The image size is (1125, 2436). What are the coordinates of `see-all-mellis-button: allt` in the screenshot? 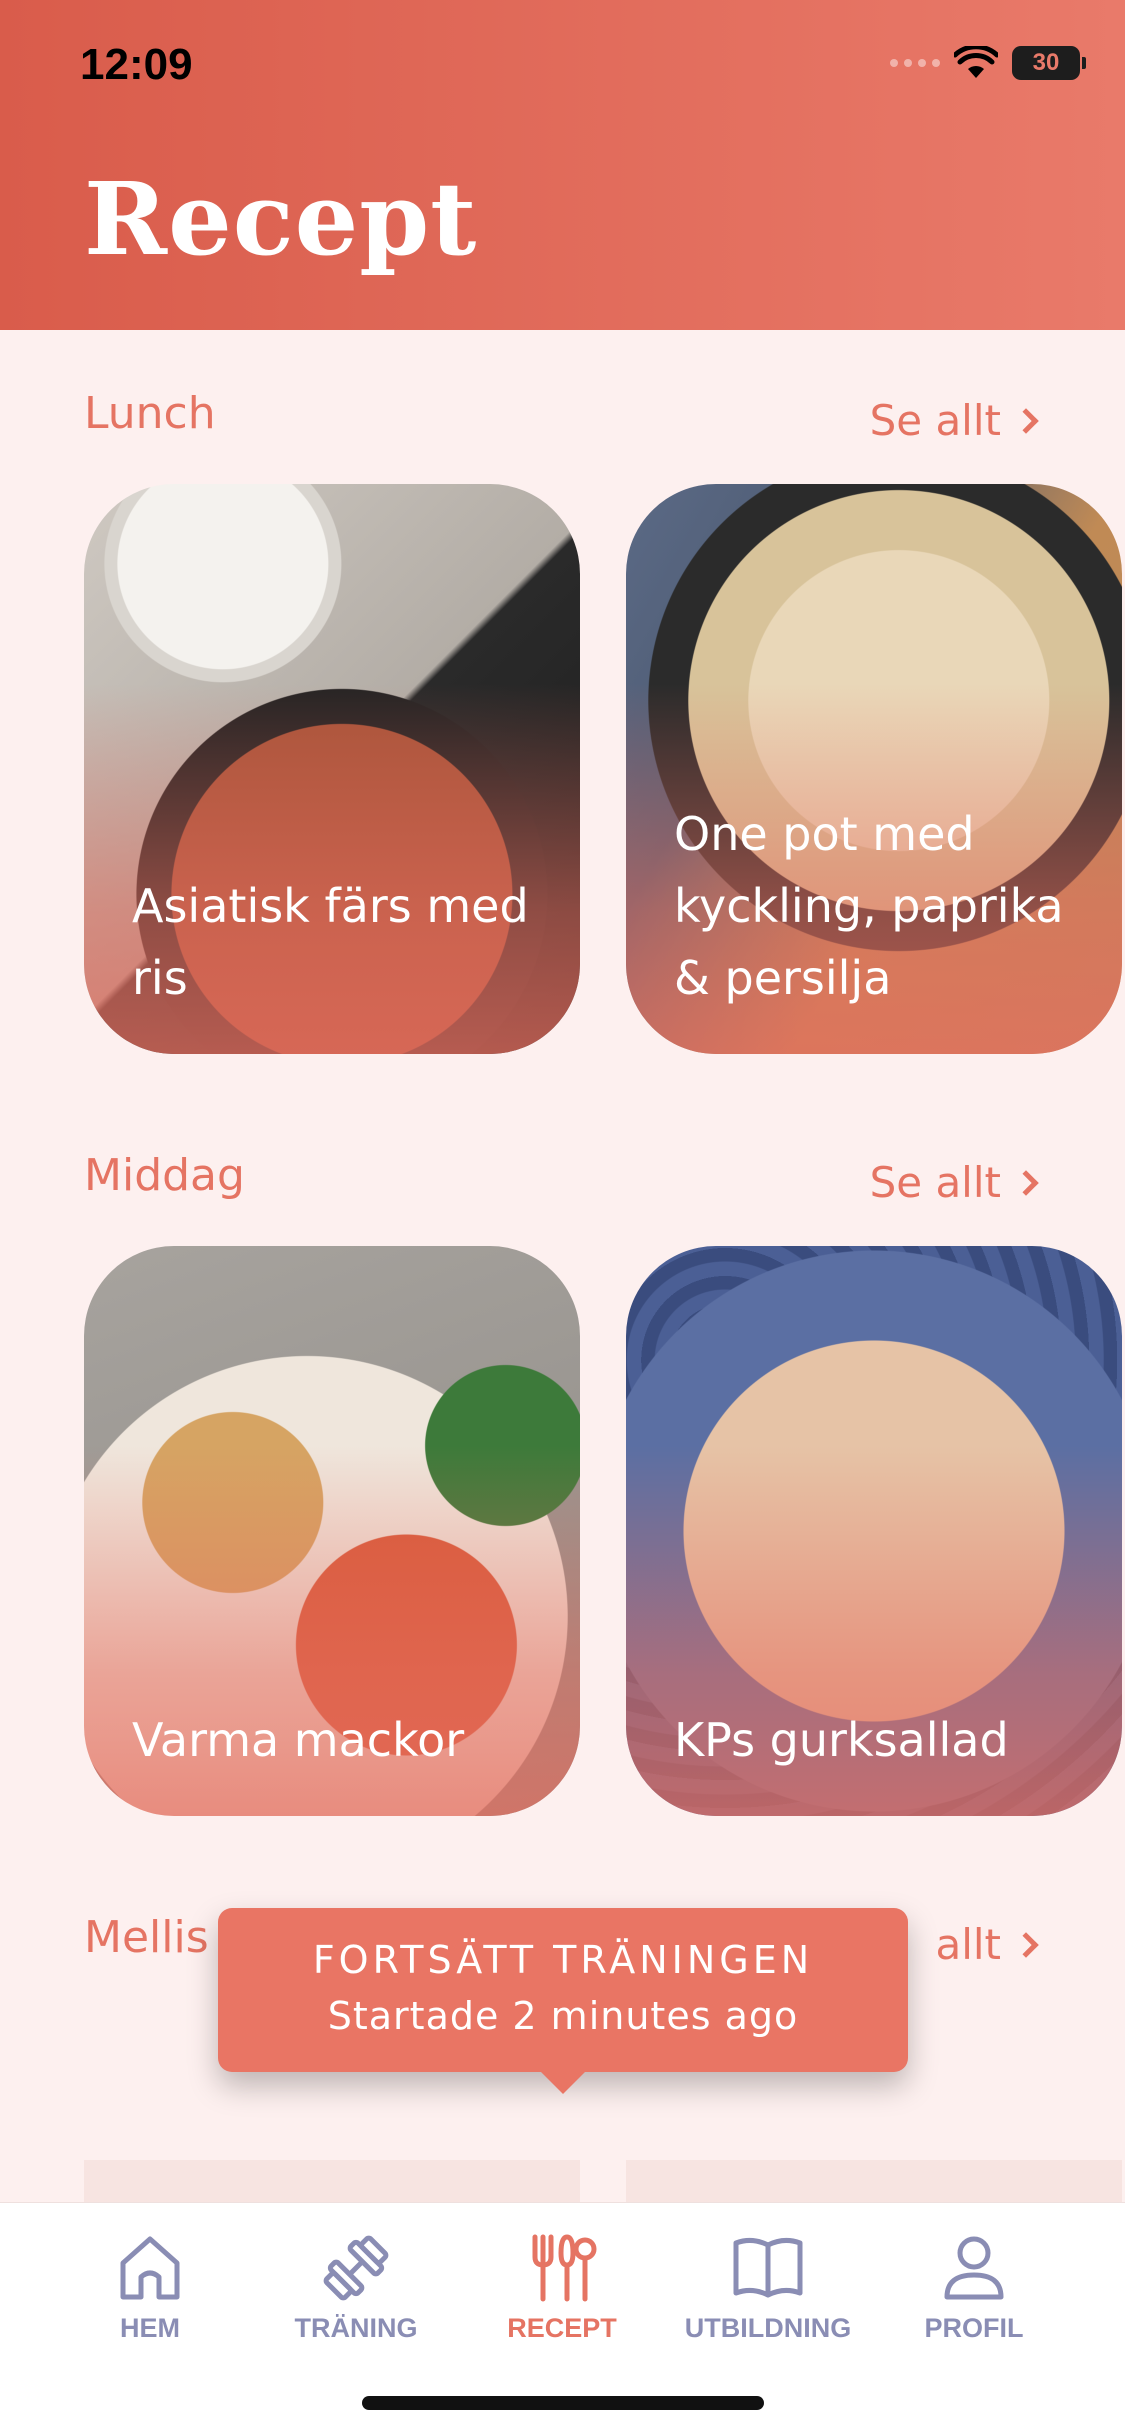 It's located at (987, 1944).